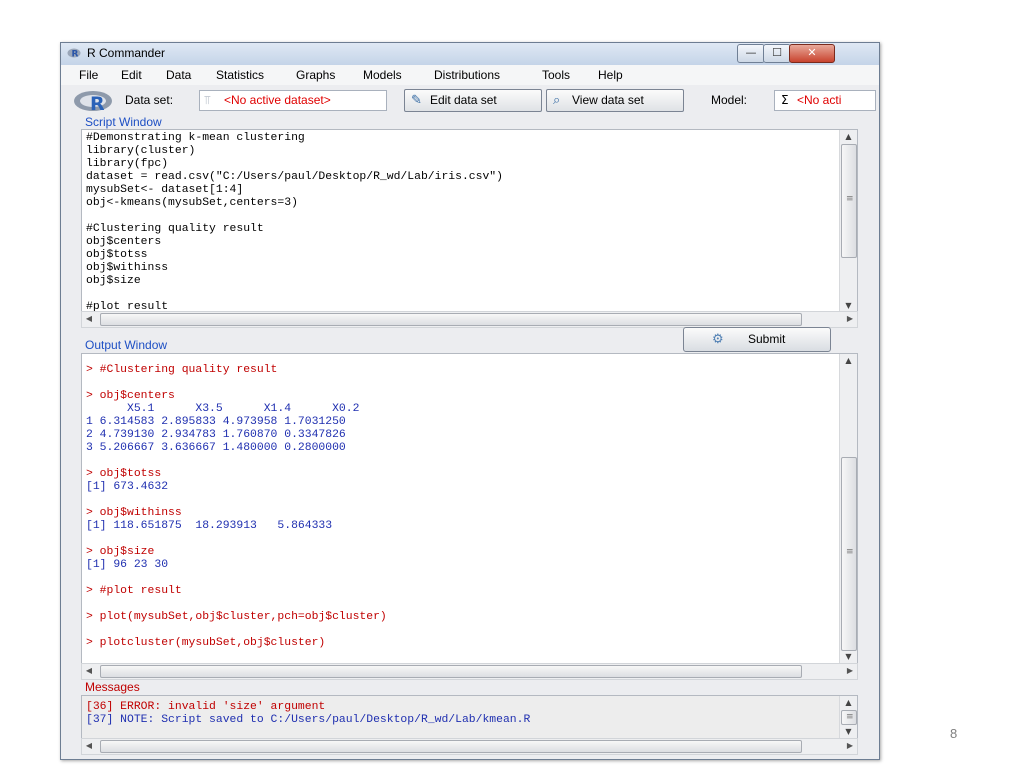 The image size is (1024, 768). I want to click on active-model-field: Σ <No acti, so click(825, 100).